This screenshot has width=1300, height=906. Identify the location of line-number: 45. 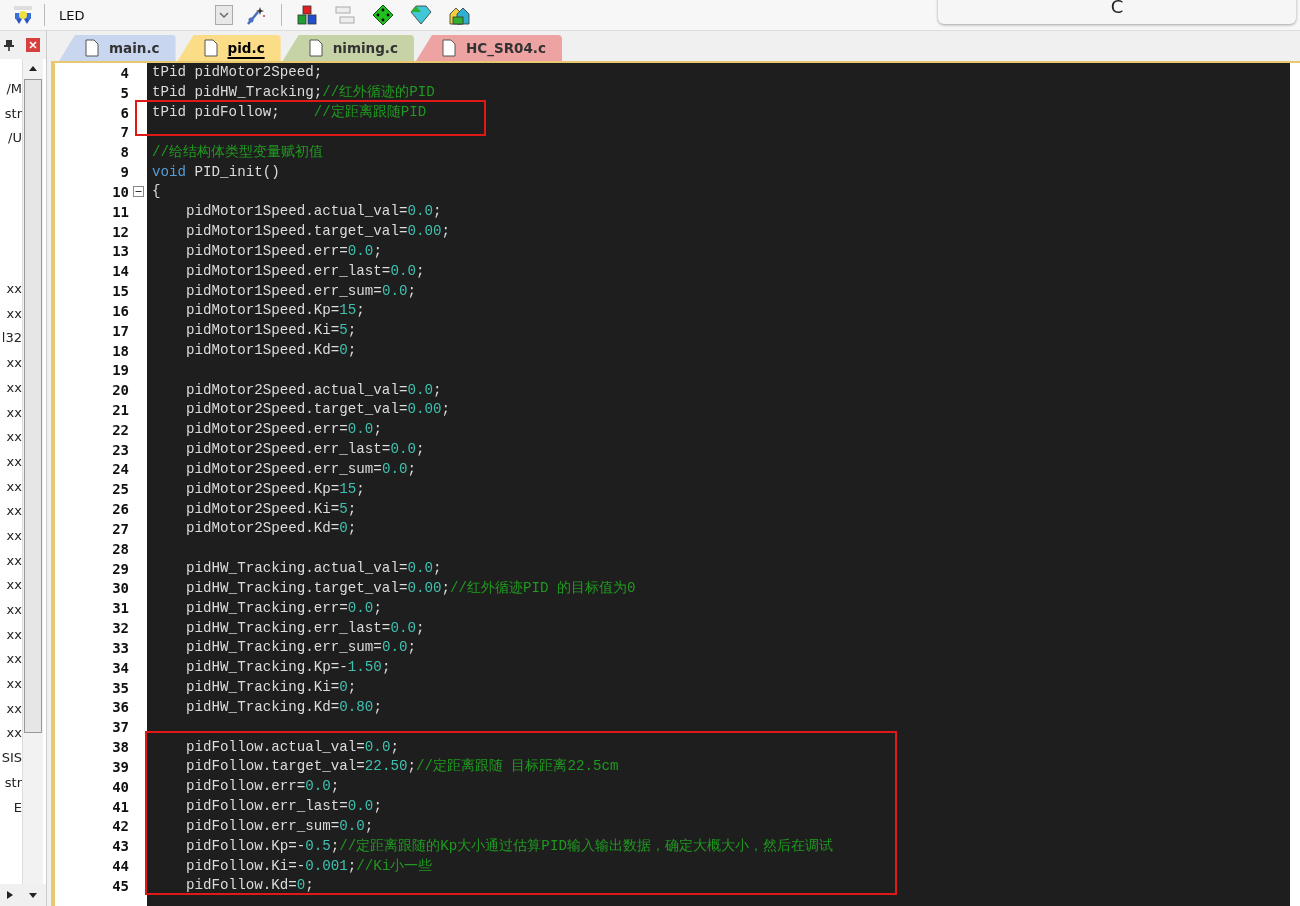
(120, 885).